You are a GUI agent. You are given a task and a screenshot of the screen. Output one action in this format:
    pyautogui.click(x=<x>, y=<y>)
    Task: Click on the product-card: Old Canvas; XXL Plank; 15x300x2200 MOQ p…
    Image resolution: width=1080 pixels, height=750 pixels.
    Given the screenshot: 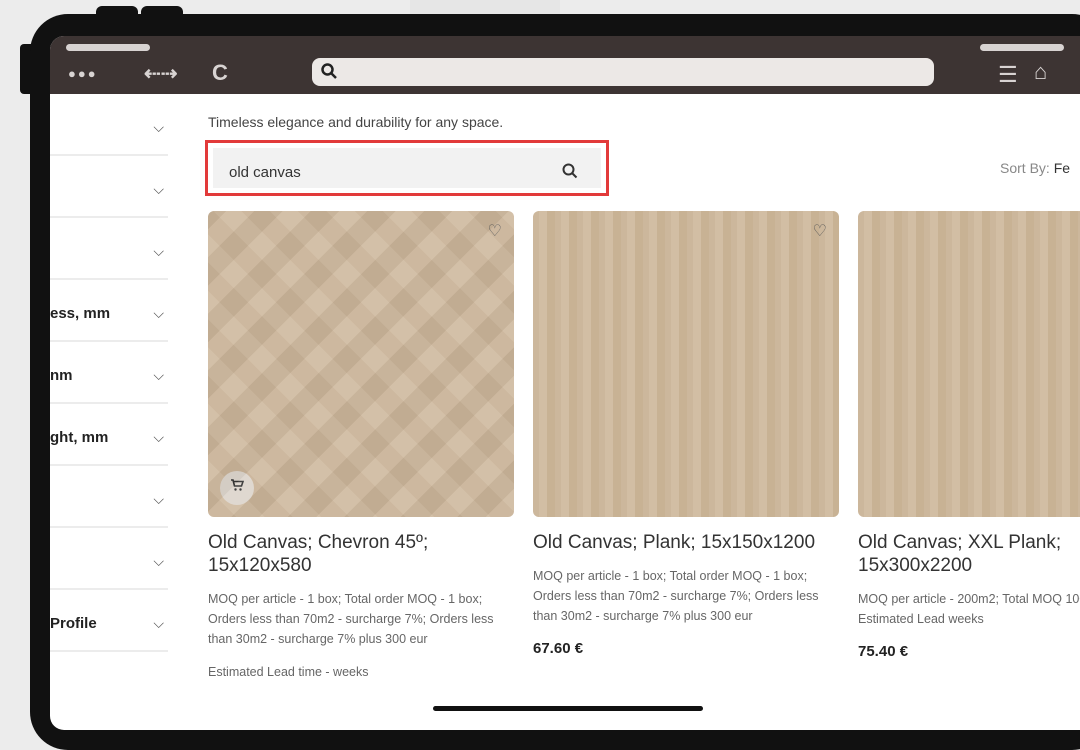 What is the action you would take?
    pyautogui.click(x=969, y=435)
    